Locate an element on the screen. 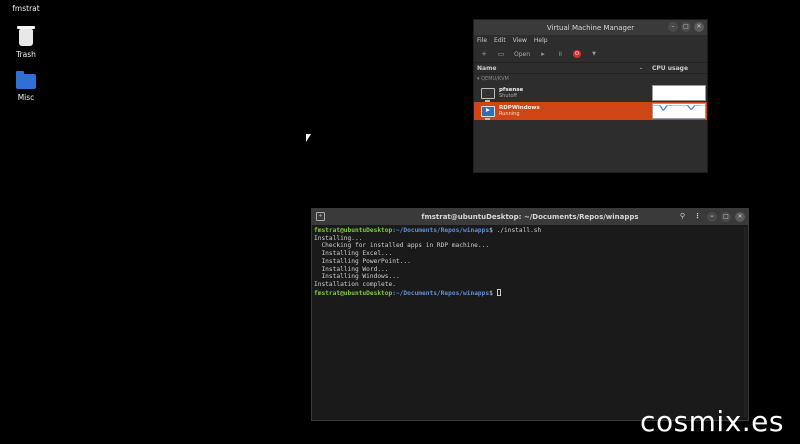  window-title: Virtual Machine Manager is located at coordinates (590, 27).